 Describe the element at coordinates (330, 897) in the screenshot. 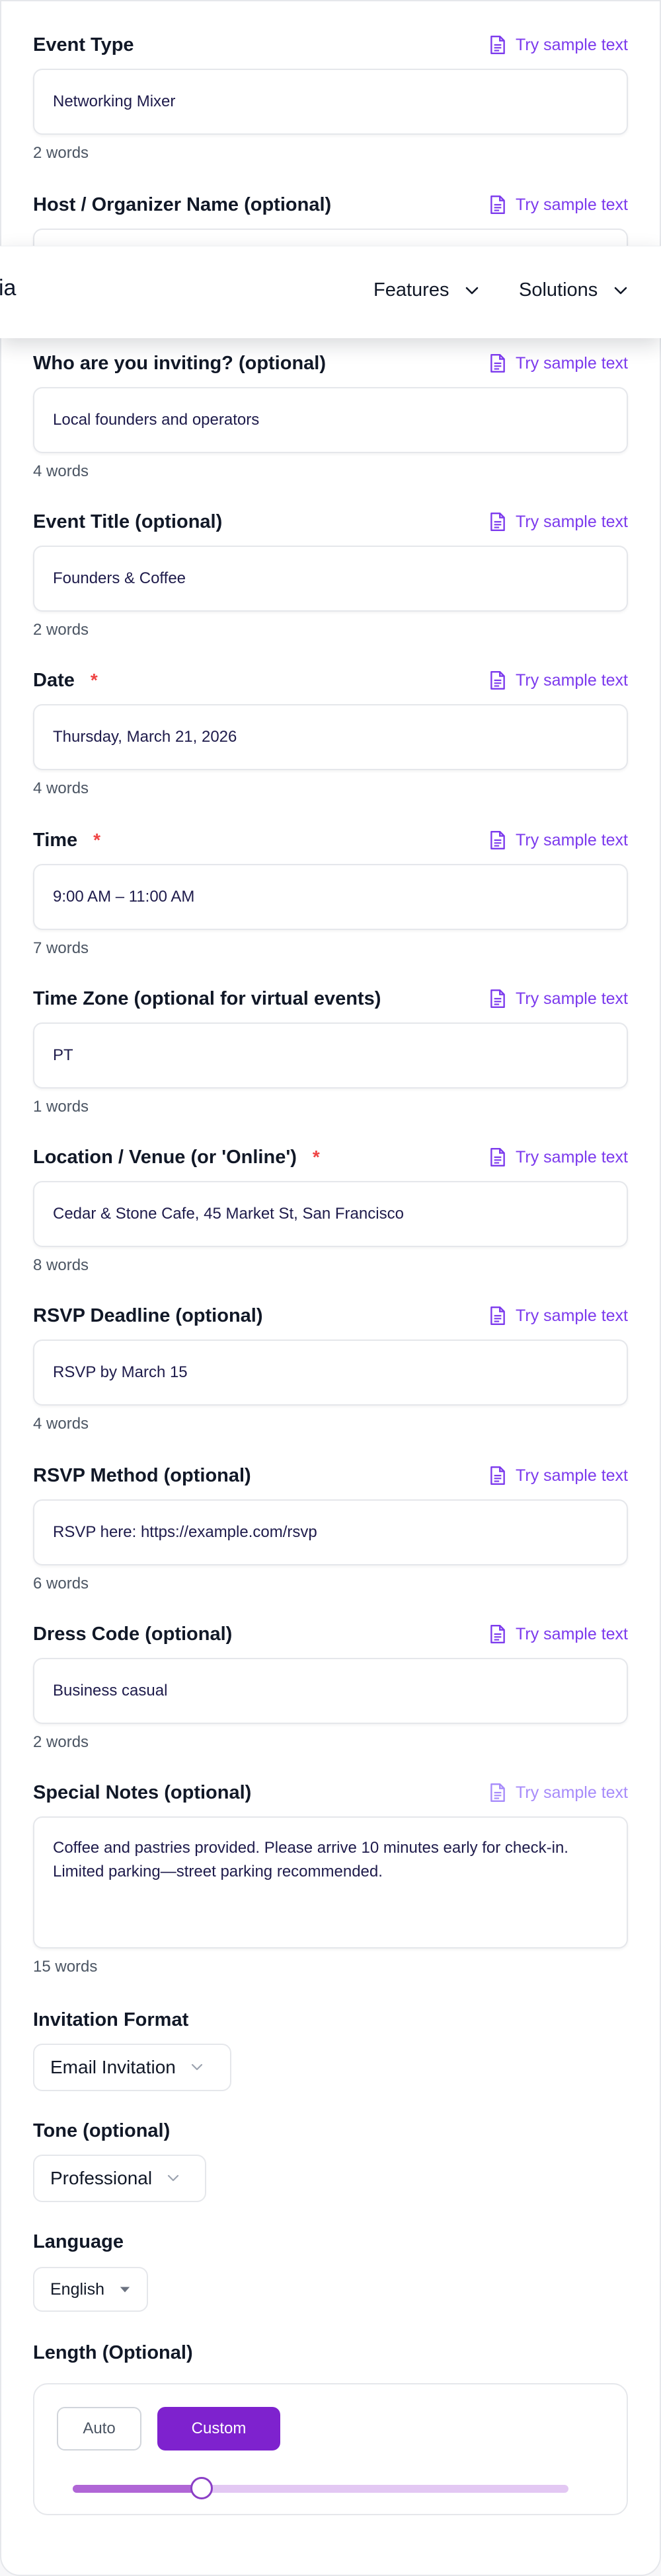

I see `time-input: 9:00 AM – 11:00 AM` at that location.